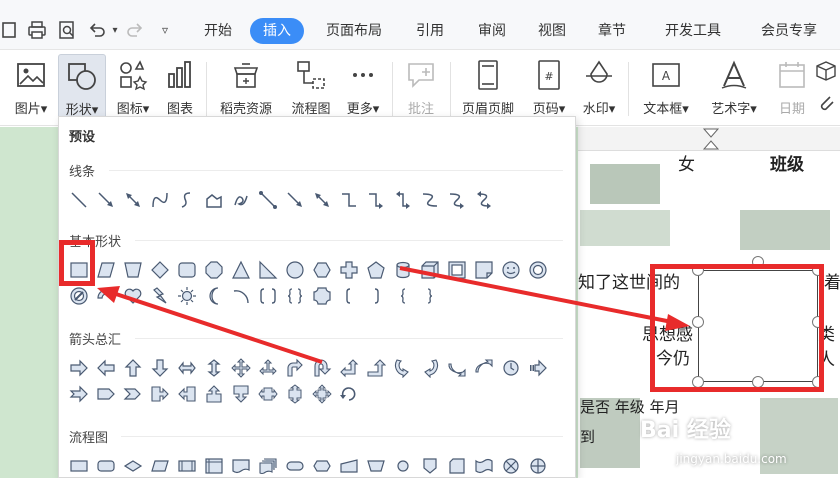 Image resolution: width=840 pixels, height=478 pixels. Describe the element at coordinates (685, 430) in the screenshot. I see `baidu-watermark: Bai 经验` at that location.